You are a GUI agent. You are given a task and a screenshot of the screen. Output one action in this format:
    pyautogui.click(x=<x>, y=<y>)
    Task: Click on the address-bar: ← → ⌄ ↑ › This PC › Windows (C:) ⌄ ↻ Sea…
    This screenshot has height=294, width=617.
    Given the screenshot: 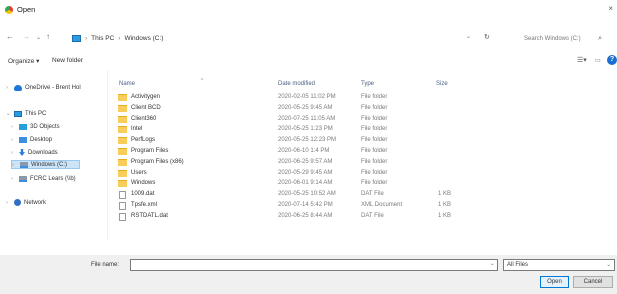 What is the action you would take?
    pyautogui.click(x=308, y=38)
    